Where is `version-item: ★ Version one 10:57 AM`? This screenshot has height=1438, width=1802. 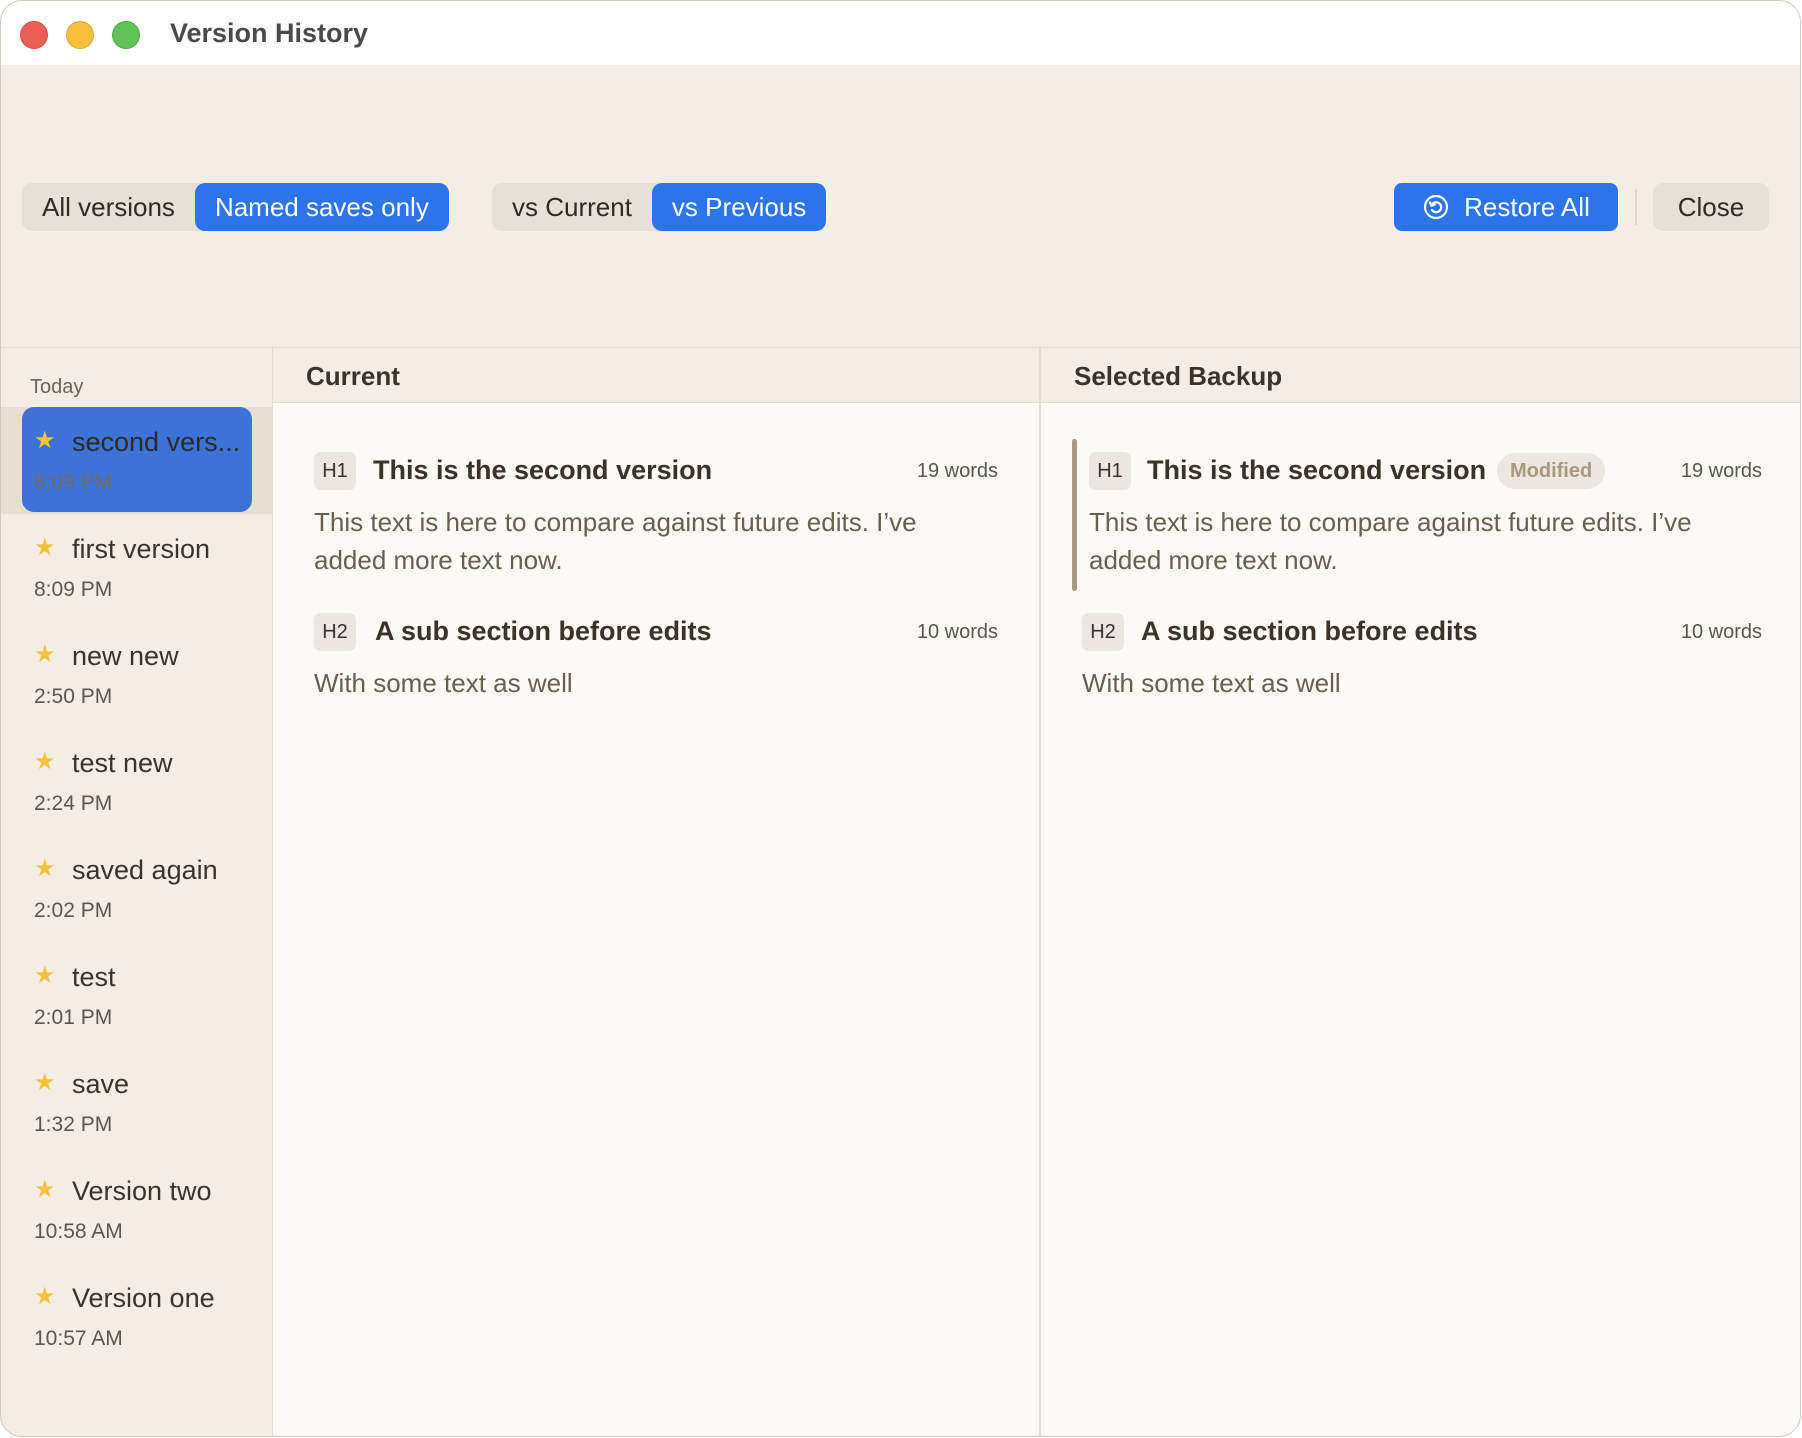
version-item: ★ Version one 10:57 AM is located at coordinates (136, 1316).